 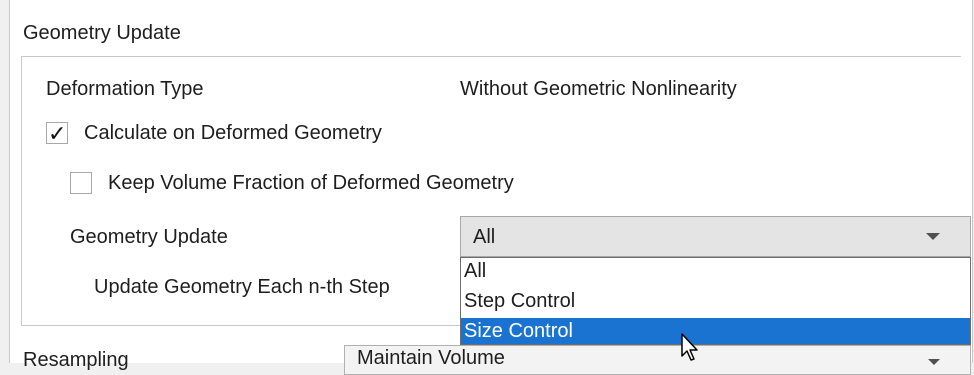 What do you see at coordinates (76, 360) in the screenshot?
I see `resampling-label: Resampling` at bounding box center [76, 360].